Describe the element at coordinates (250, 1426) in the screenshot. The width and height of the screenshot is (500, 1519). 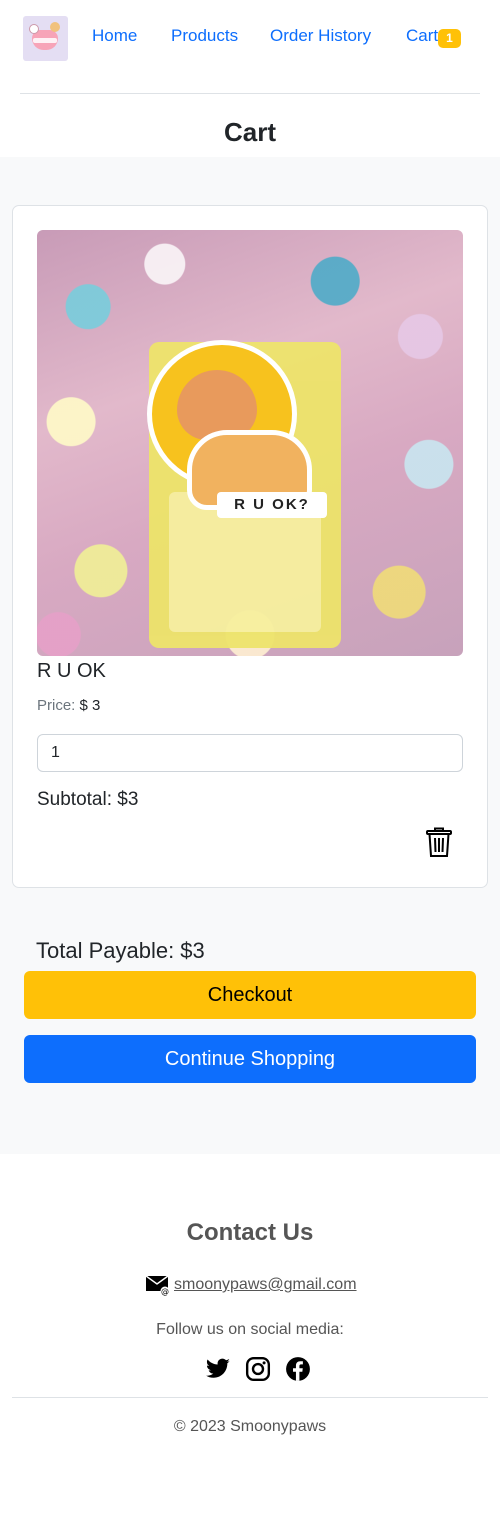
I see `copyright-text: © 2023 Smoonypaws` at that location.